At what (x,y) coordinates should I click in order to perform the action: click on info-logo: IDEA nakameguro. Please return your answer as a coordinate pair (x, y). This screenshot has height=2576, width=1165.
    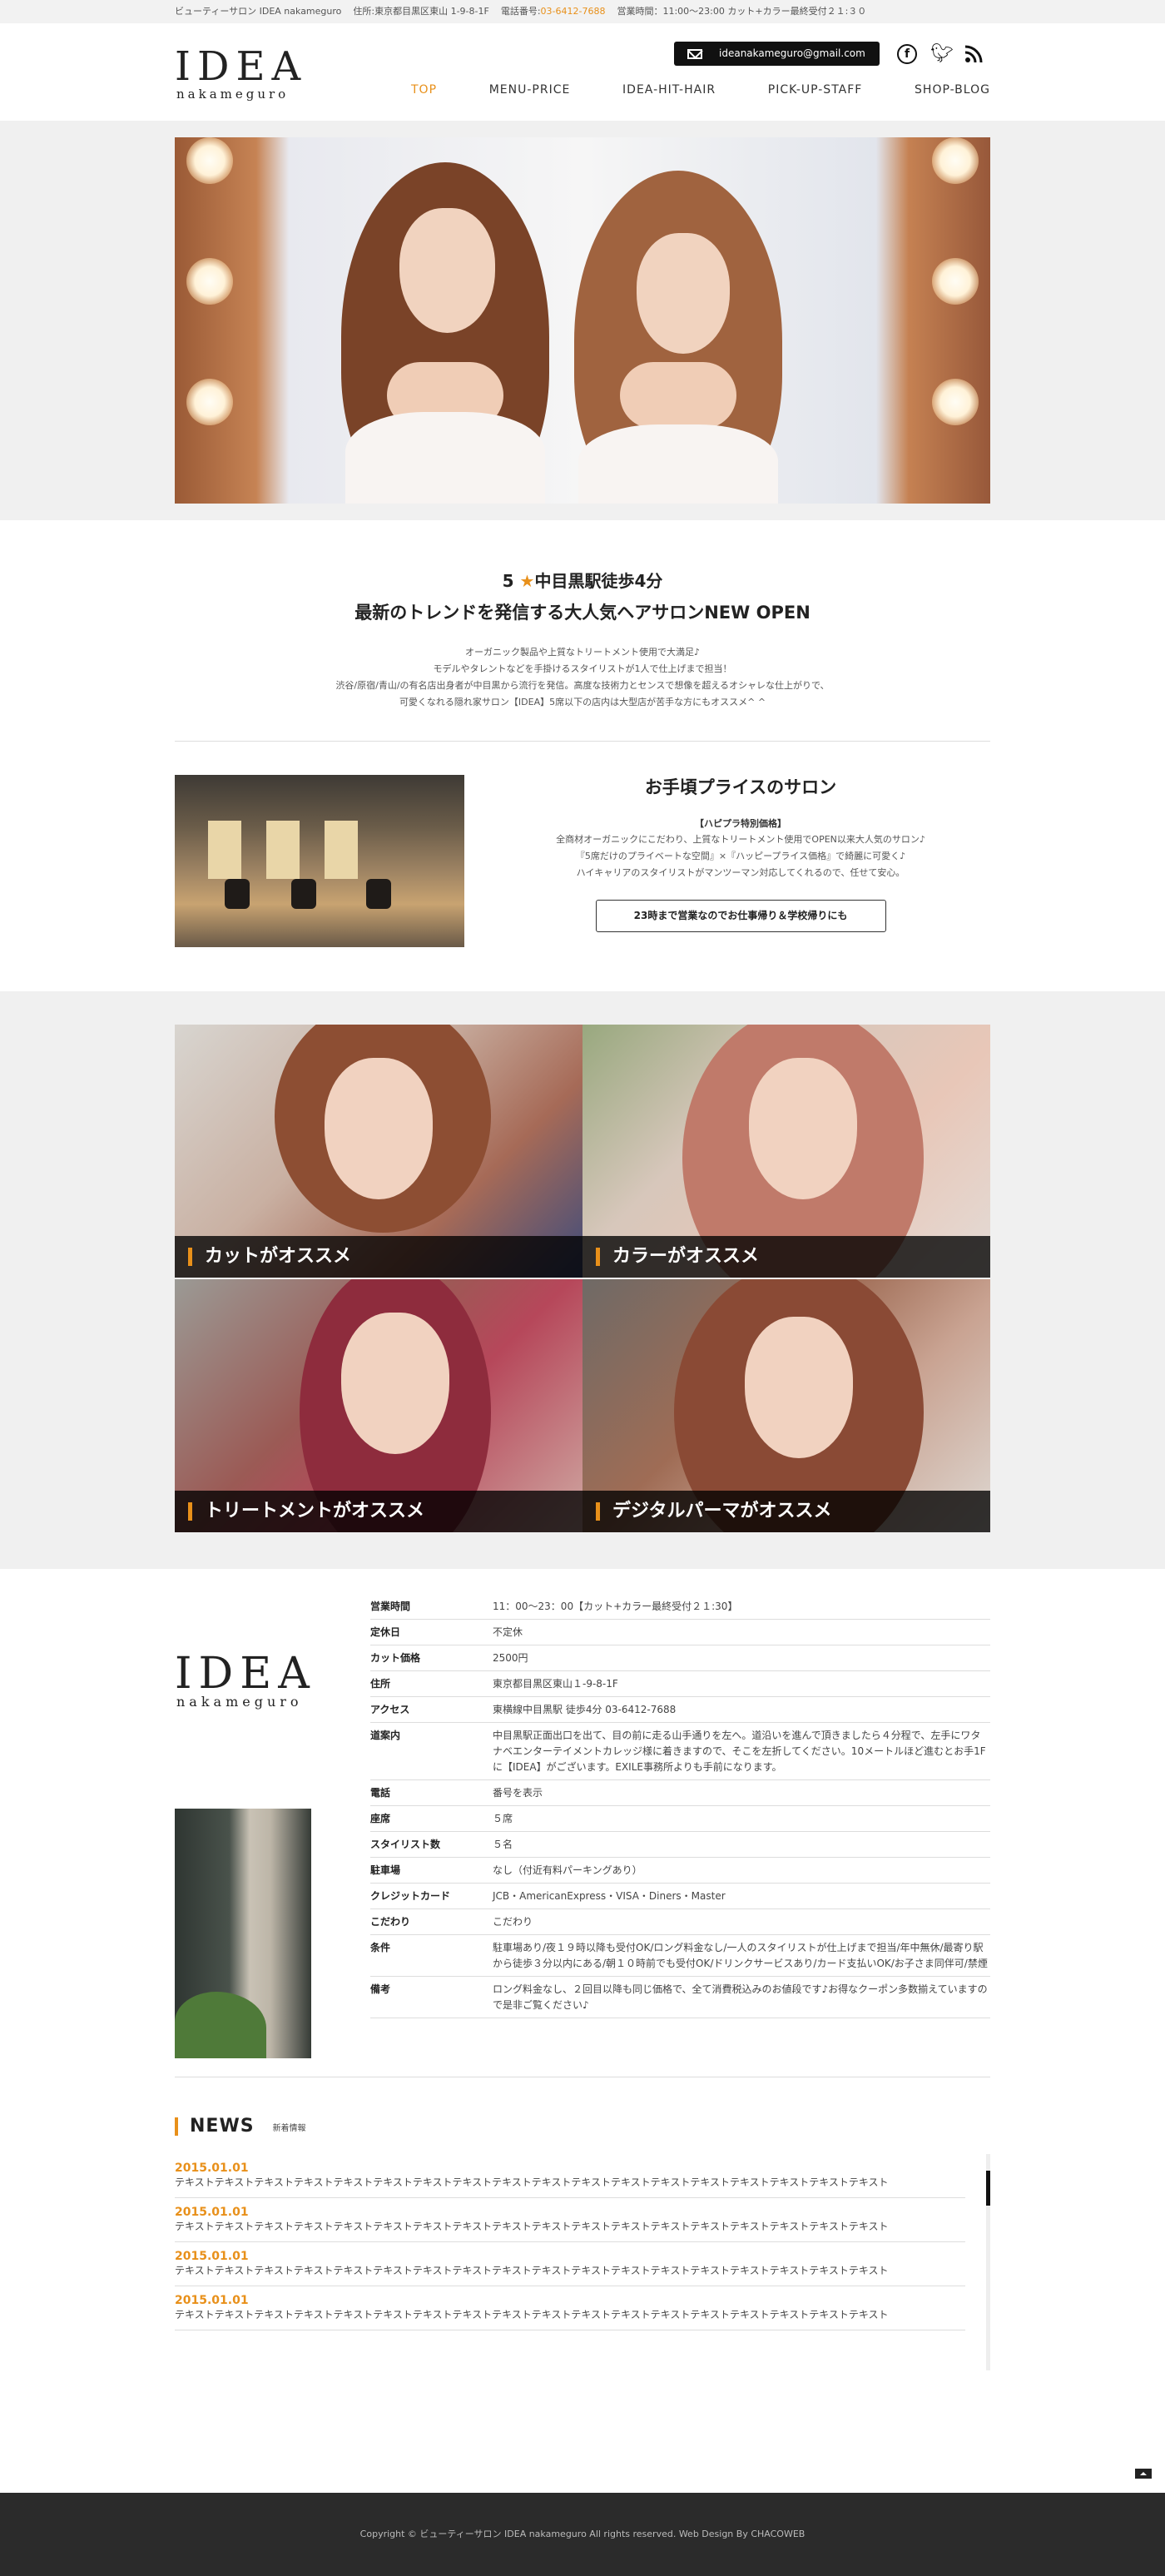
    Looking at the image, I should click on (246, 1681).